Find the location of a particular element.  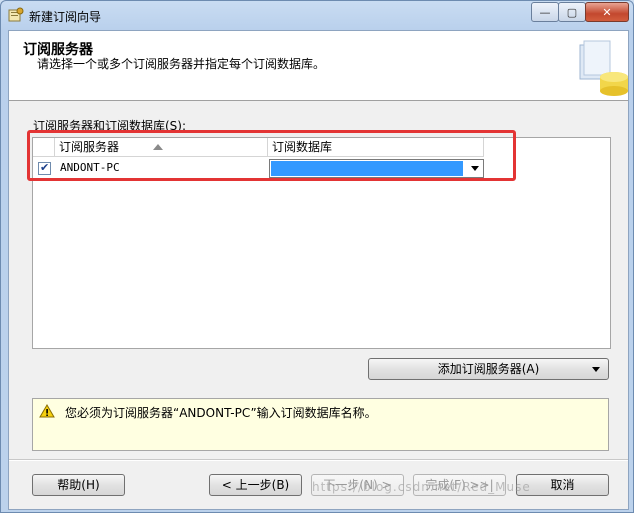

add-subscriber-button: 添加订阅服务器(A) is located at coordinates (488, 369).